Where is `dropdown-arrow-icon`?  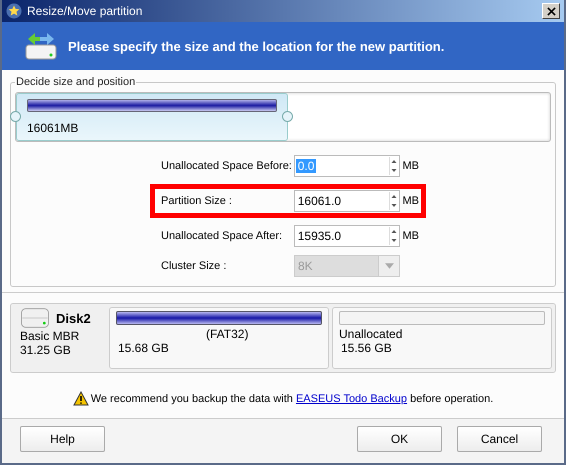
dropdown-arrow-icon is located at coordinates (389, 266).